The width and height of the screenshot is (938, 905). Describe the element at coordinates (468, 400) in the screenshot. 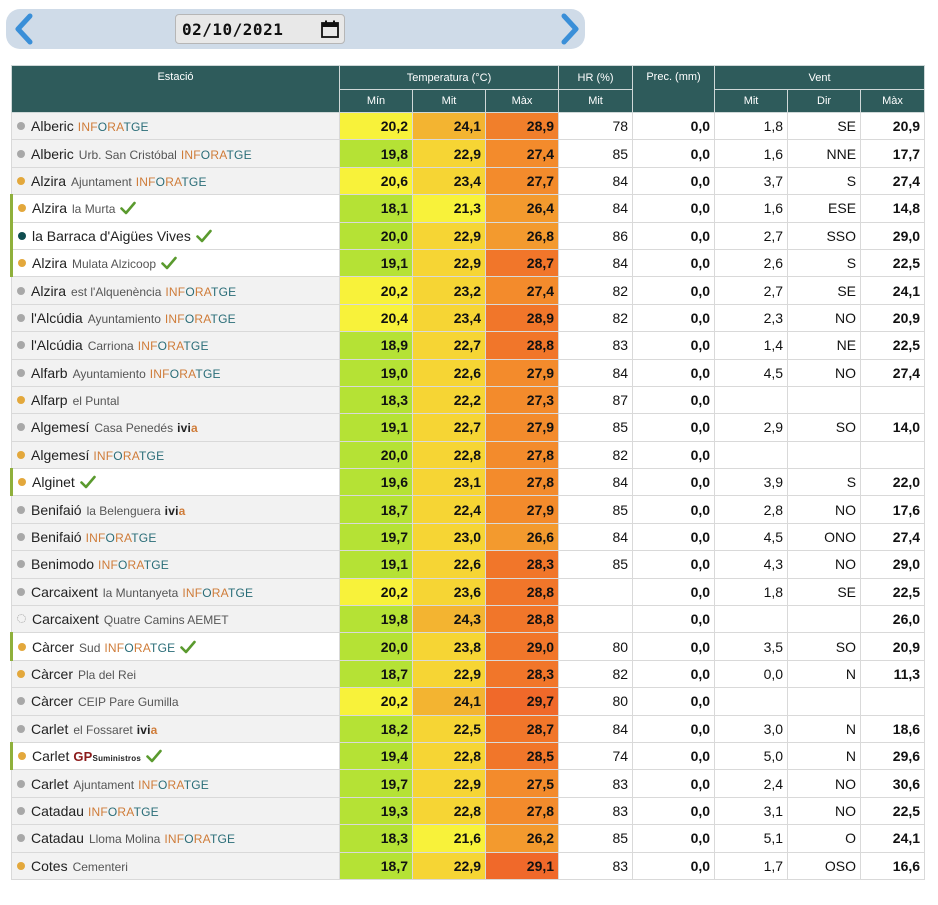

I see `table-row: Alfarp el Puntal 18,3 22,2 27,3 87 0,0` at that location.